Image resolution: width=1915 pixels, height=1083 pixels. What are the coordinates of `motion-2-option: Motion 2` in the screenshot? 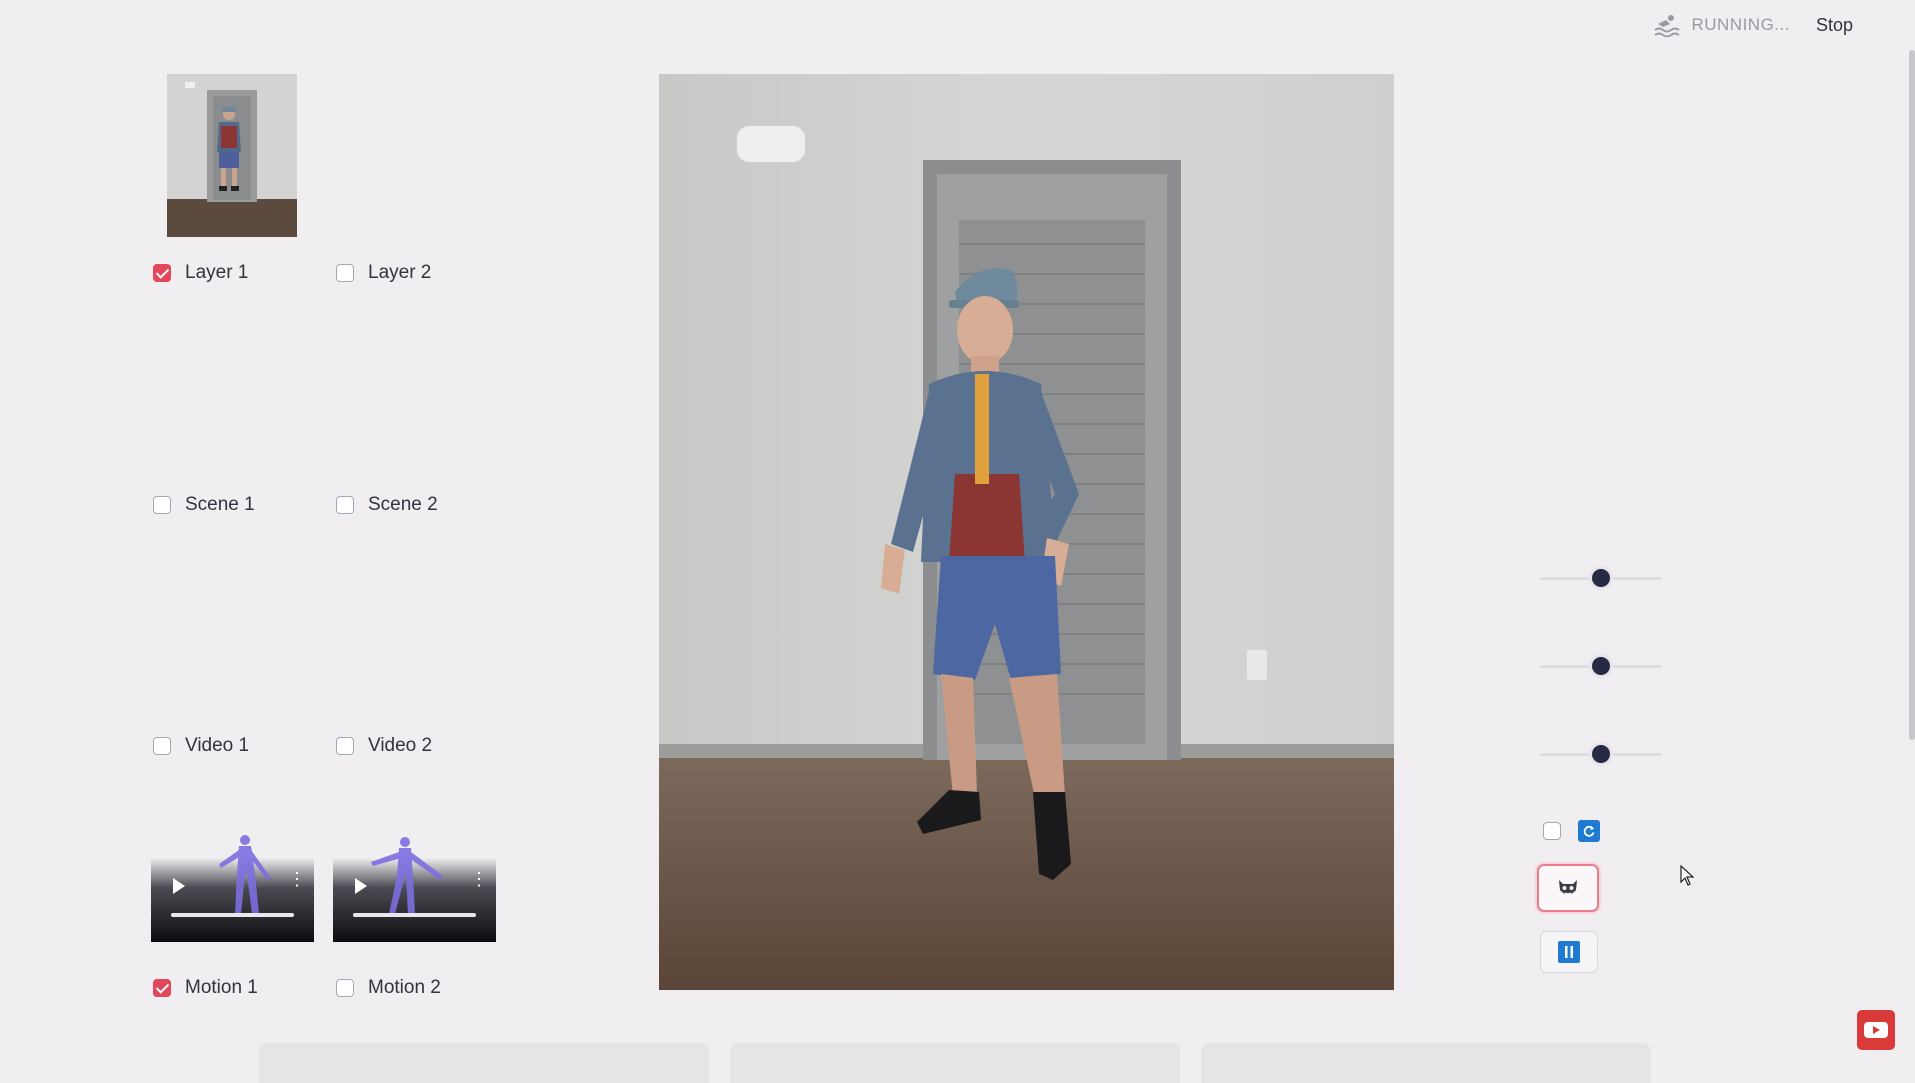 It's located at (388, 988).